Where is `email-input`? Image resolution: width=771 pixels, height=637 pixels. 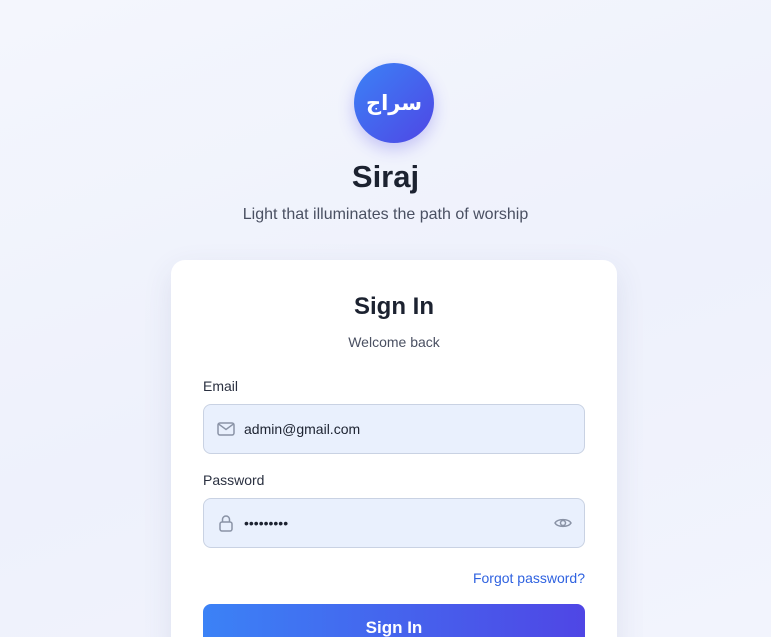 email-input is located at coordinates (394, 429).